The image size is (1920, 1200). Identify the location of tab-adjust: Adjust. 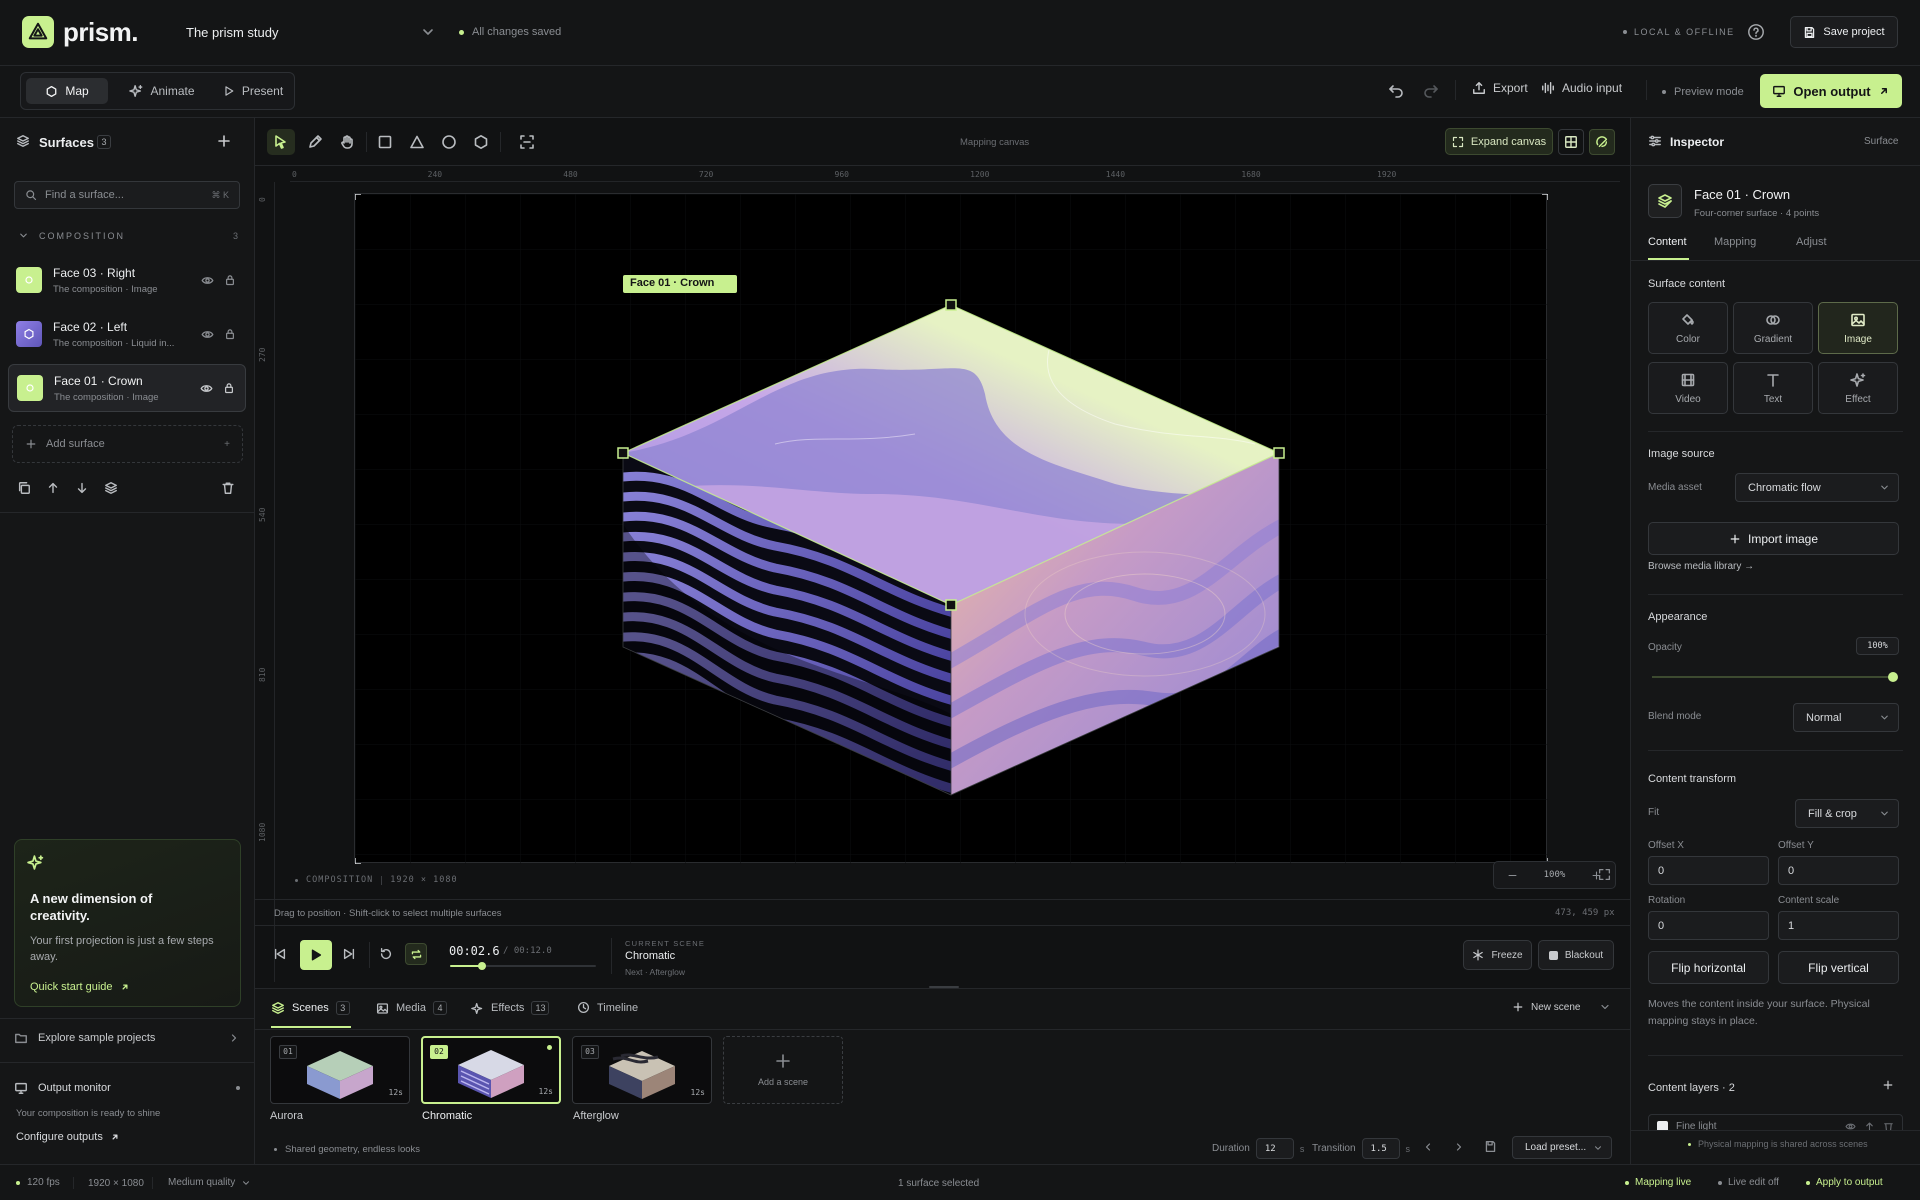
(1811, 242).